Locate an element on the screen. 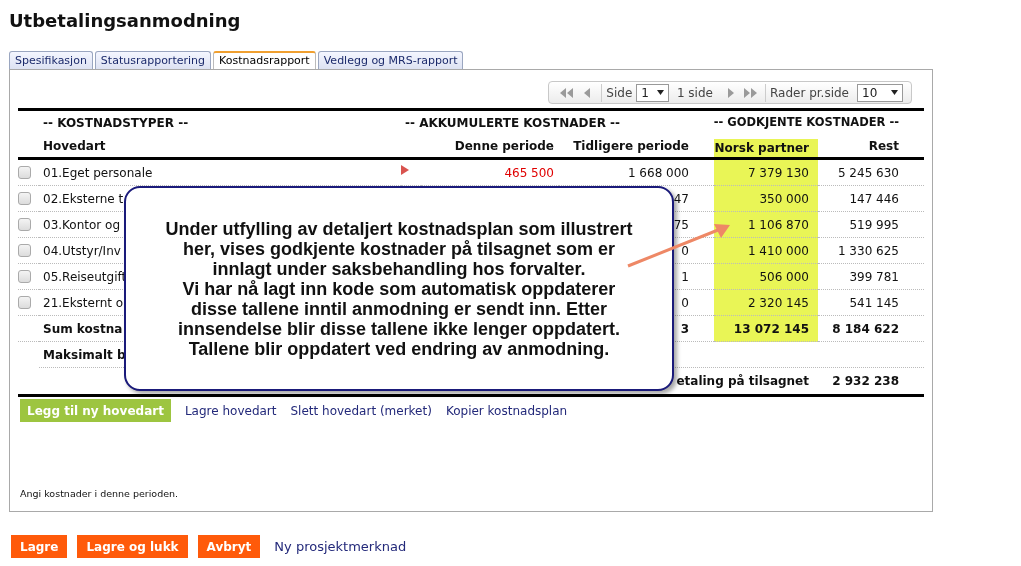  page-label: Side is located at coordinates (617, 92).